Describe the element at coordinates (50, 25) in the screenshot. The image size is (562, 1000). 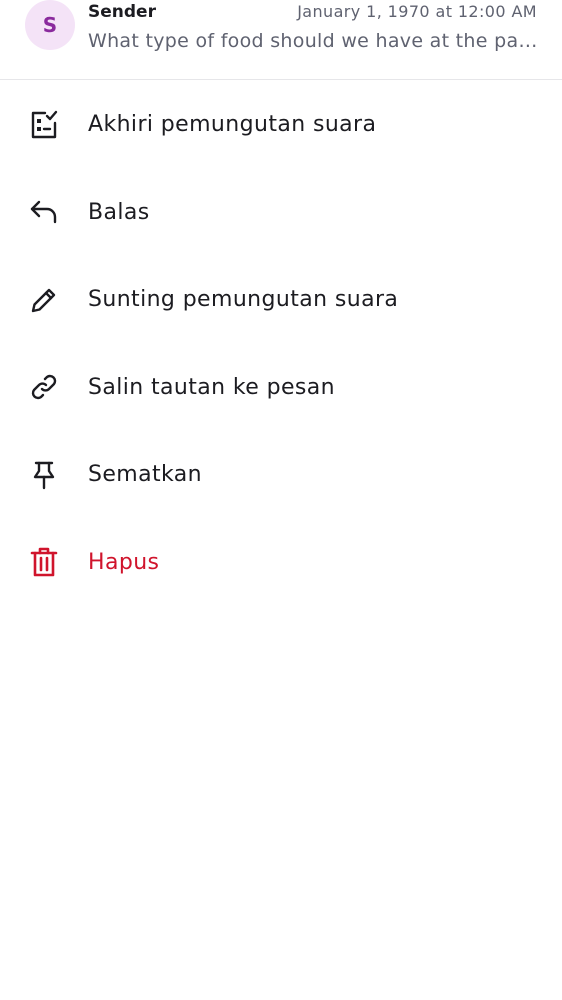
I see `avatar: S` at that location.